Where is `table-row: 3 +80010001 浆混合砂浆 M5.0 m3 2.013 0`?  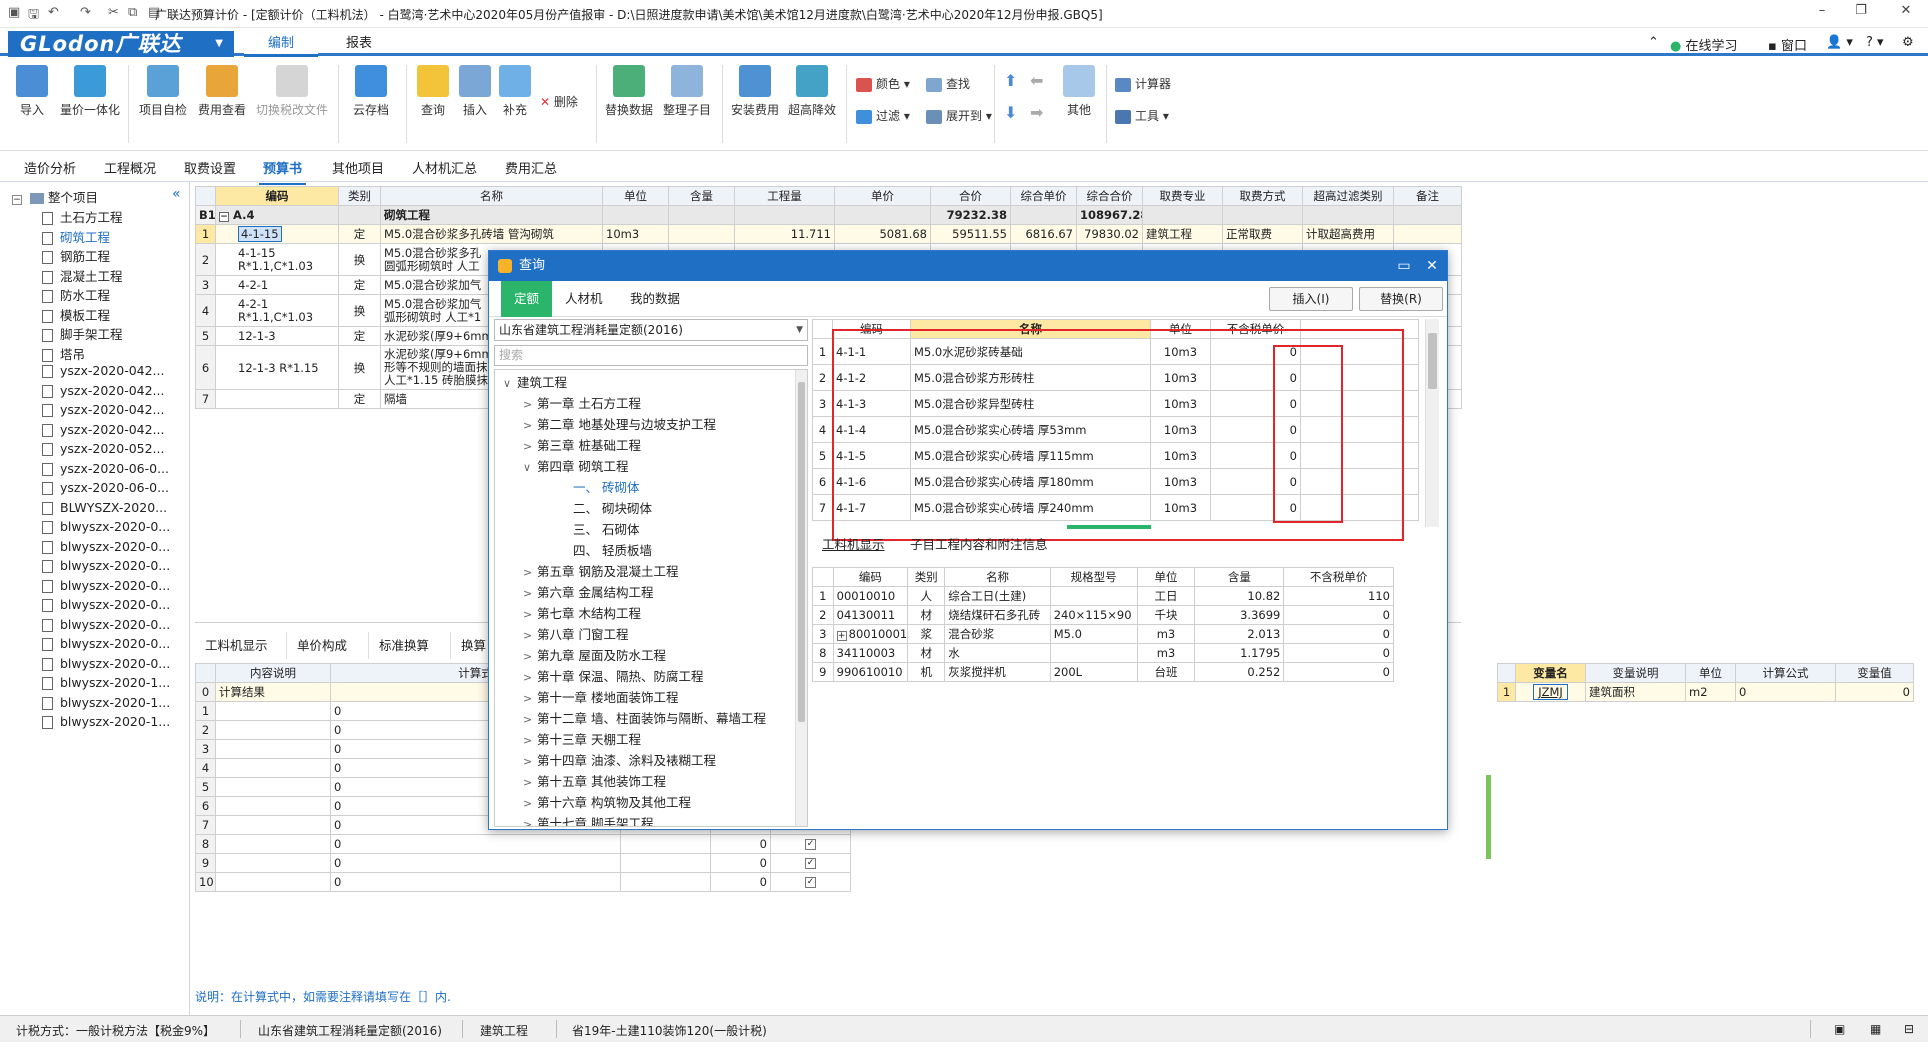
table-row: 3 +80010001 浆混合砂浆 M5.0 m3 2.013 0 is located at coordinates (1103, 634).